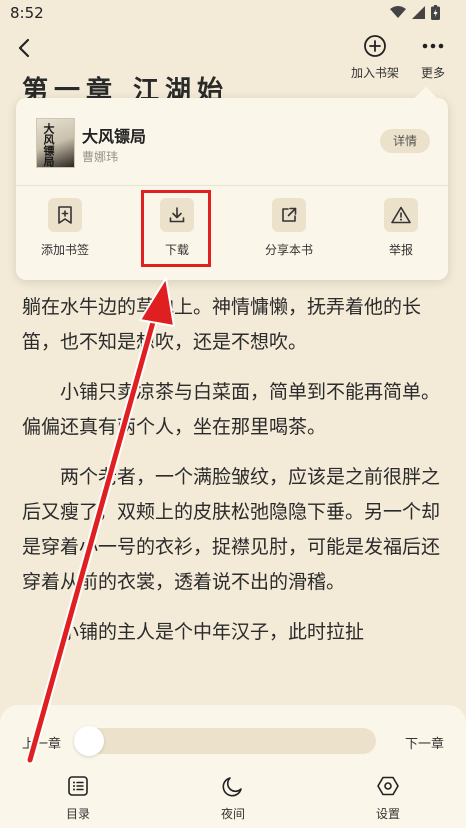 This screenshot has height=828, width=466. What do you see at coordinates (232, 185) in the screenshot?
I see `popup-divider` at bounding box center [232, 185].